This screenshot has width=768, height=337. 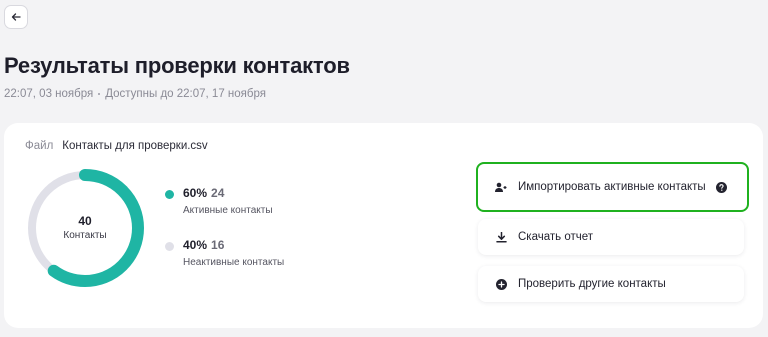 I want to click on add-user-icon, so click(x=501, y=187).